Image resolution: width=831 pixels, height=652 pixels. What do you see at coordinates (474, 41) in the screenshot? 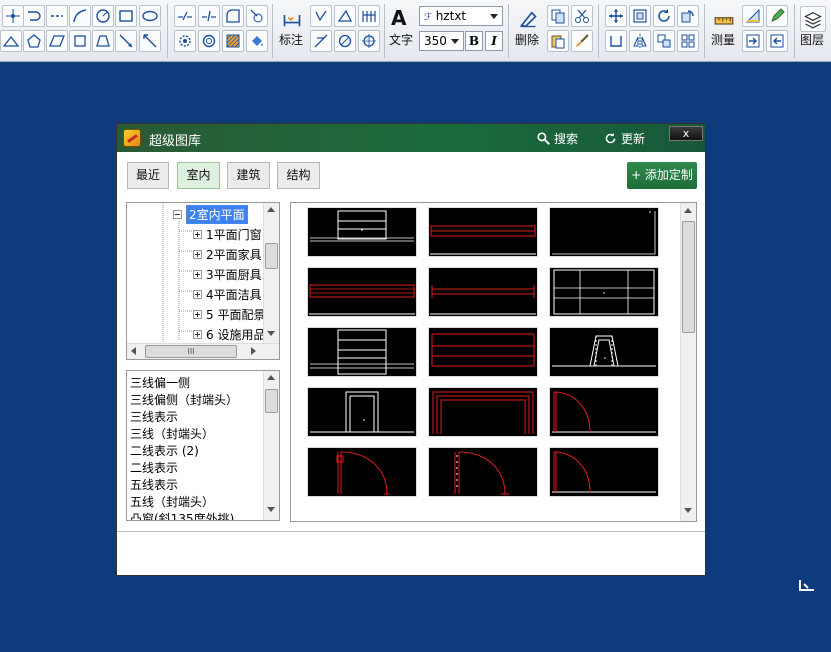
I see `bold-button: B` at bounding box center [474, 41].